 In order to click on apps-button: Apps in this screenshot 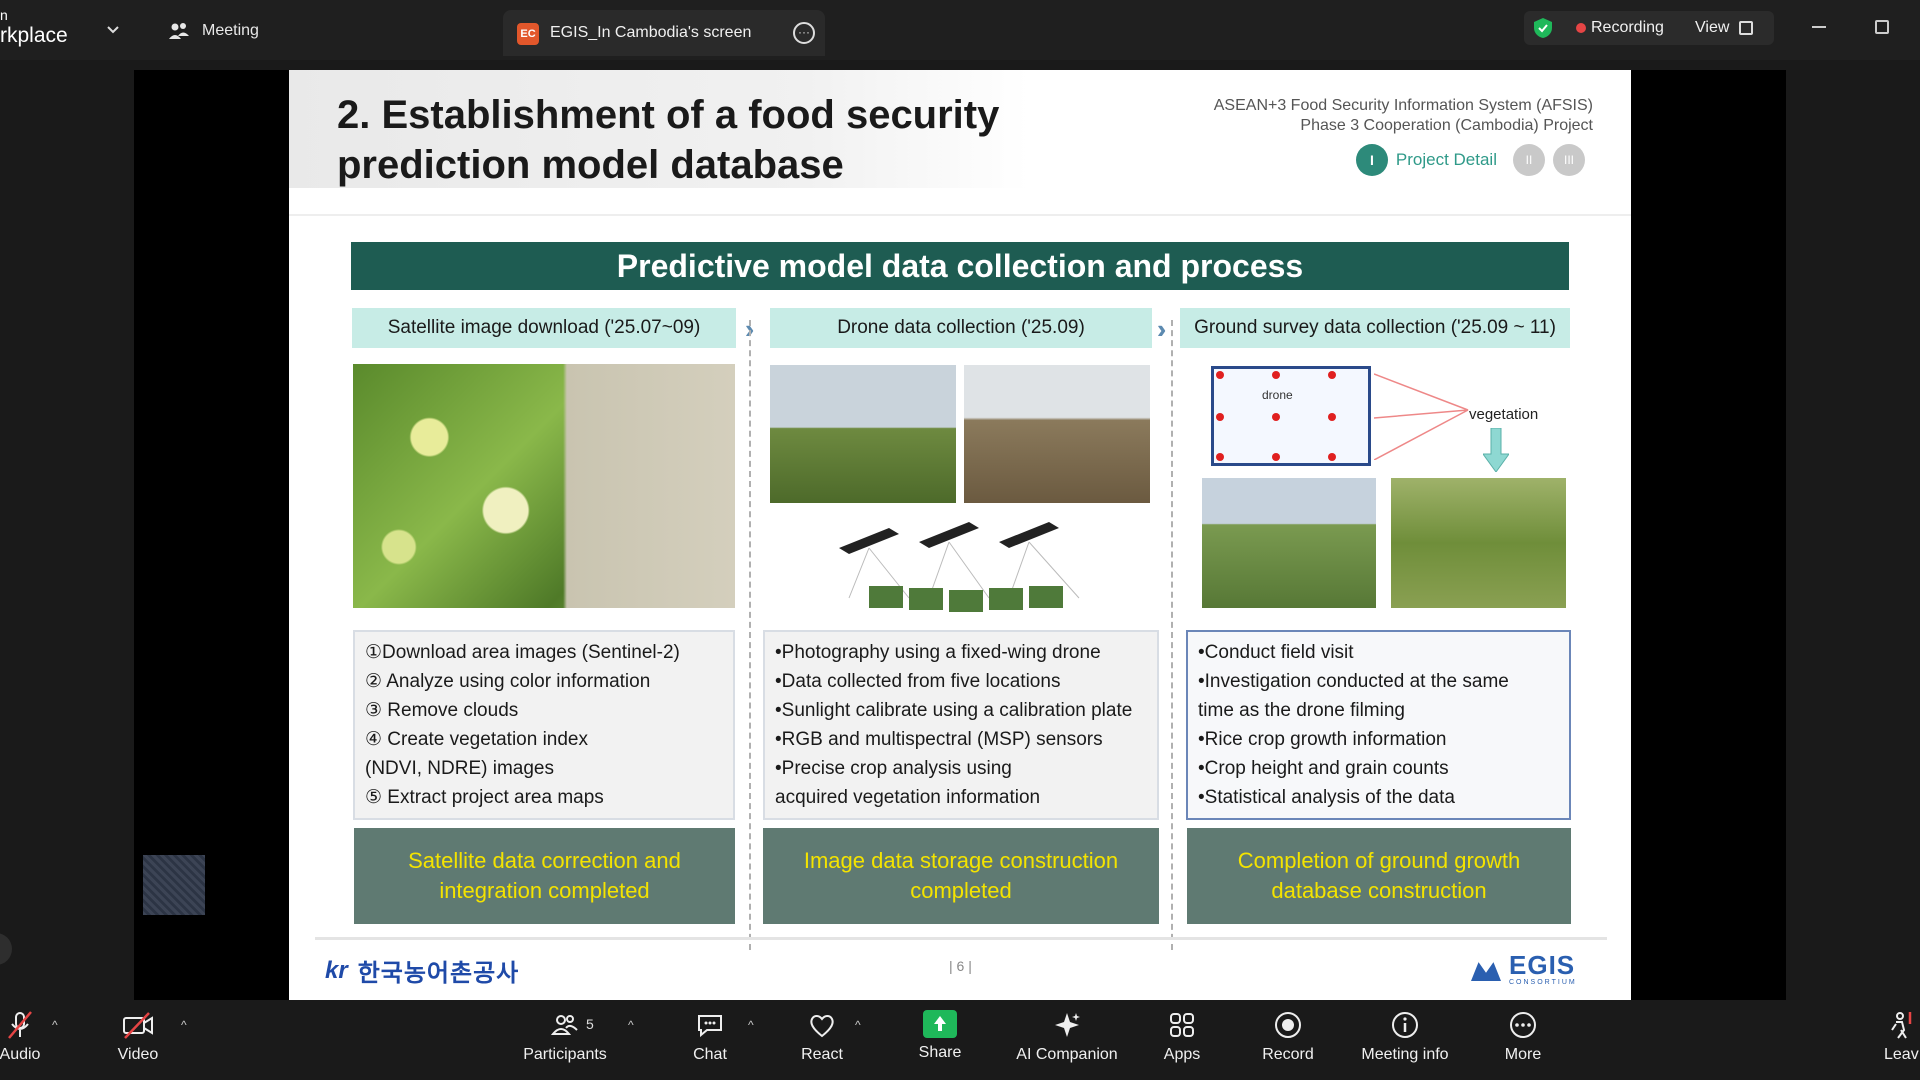, I will do `click(1182, 1041)`.